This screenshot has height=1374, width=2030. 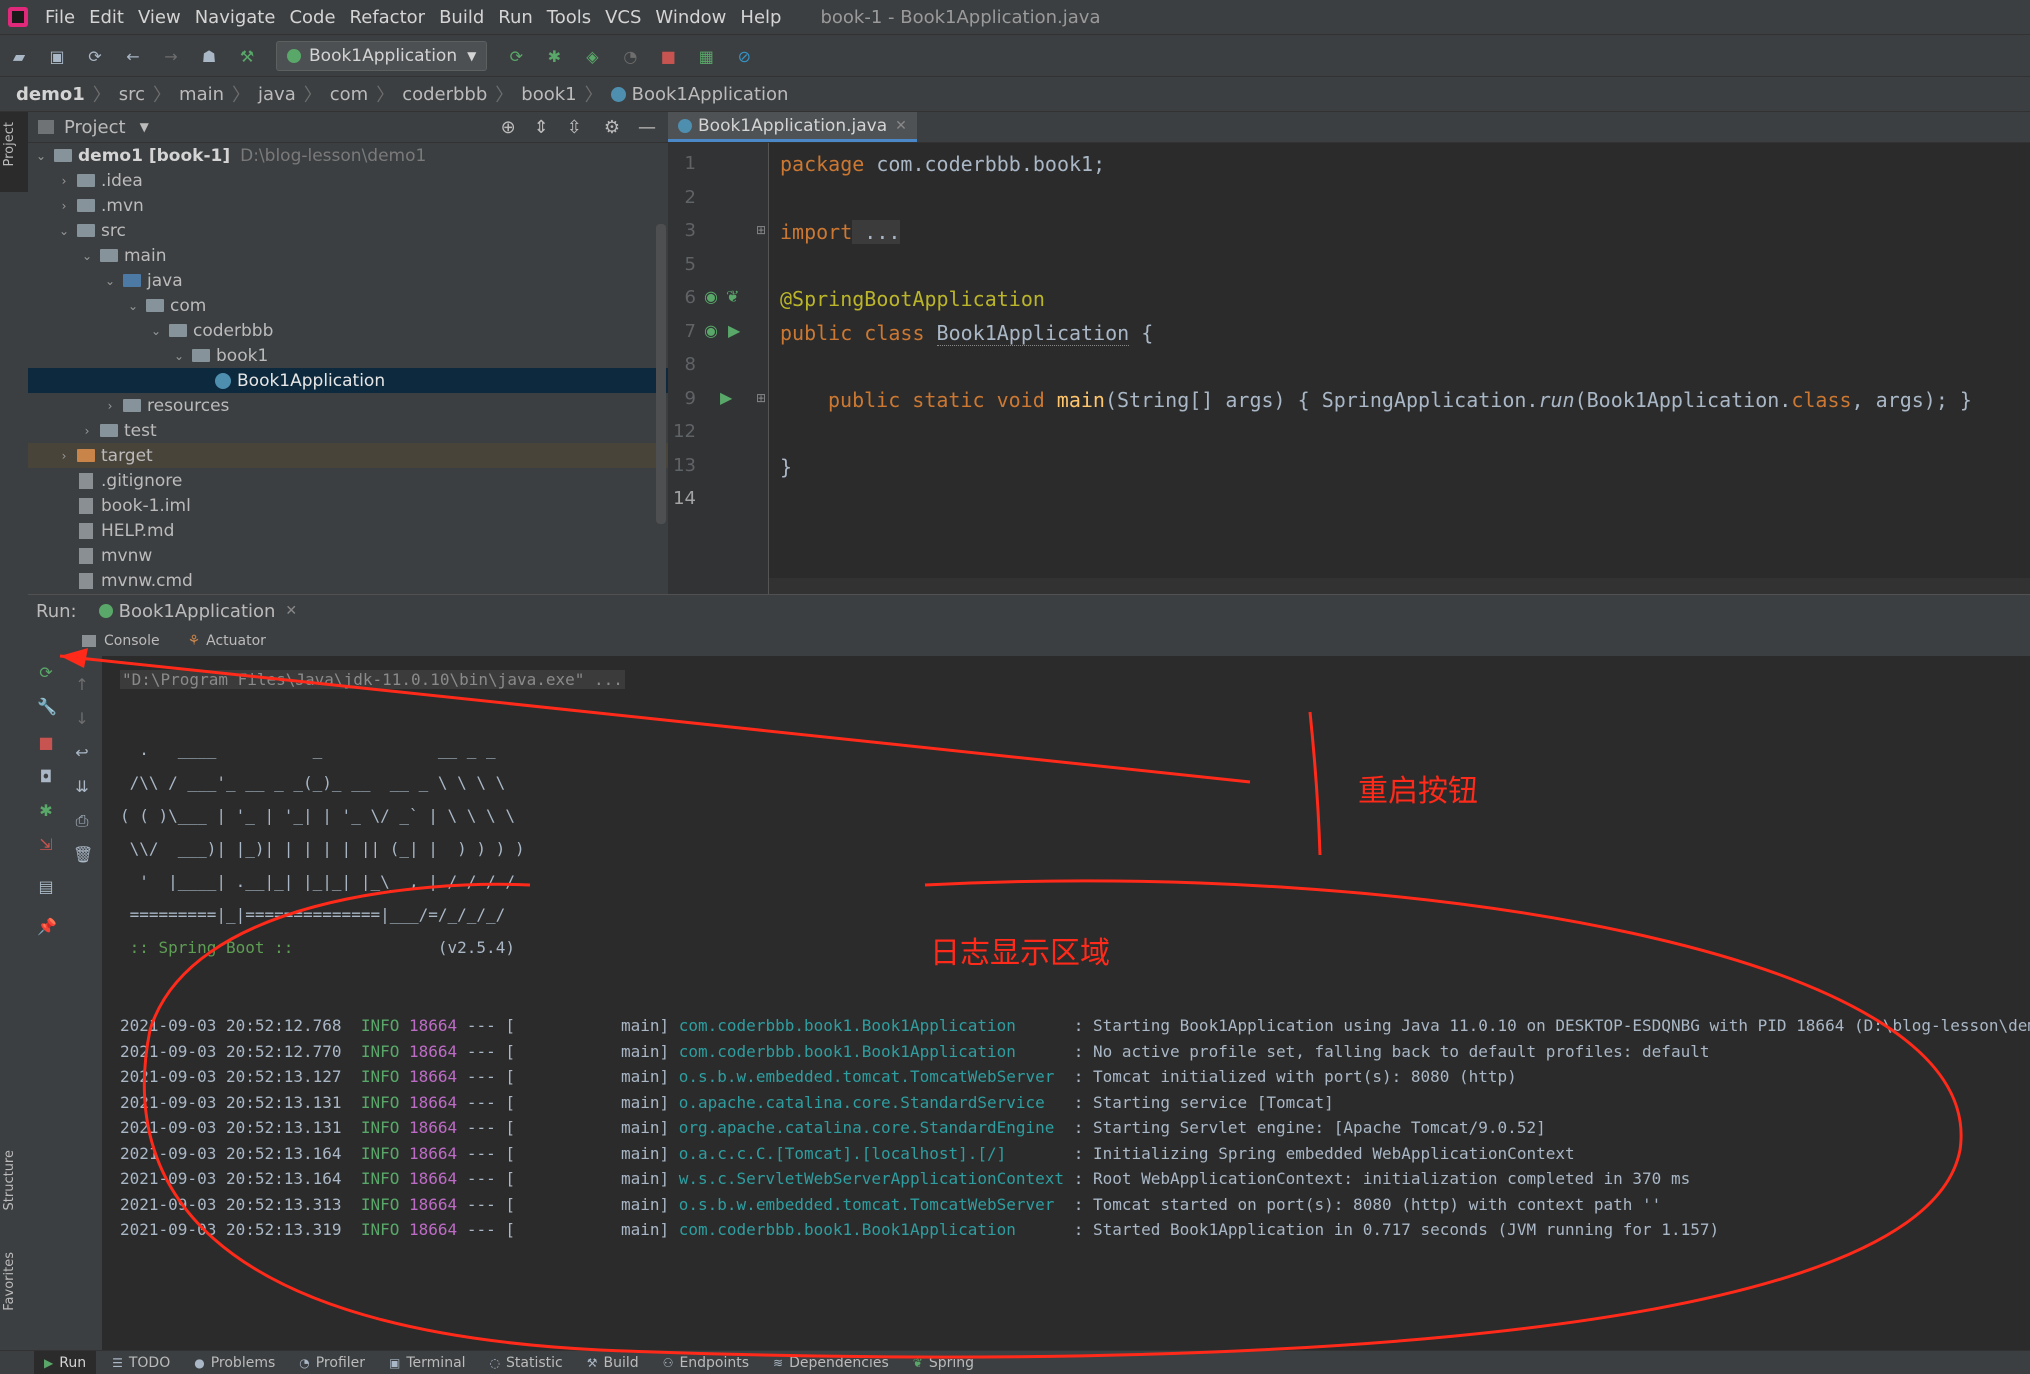 I want to click on annotation-arrow-line, so click(x=655, y=719).